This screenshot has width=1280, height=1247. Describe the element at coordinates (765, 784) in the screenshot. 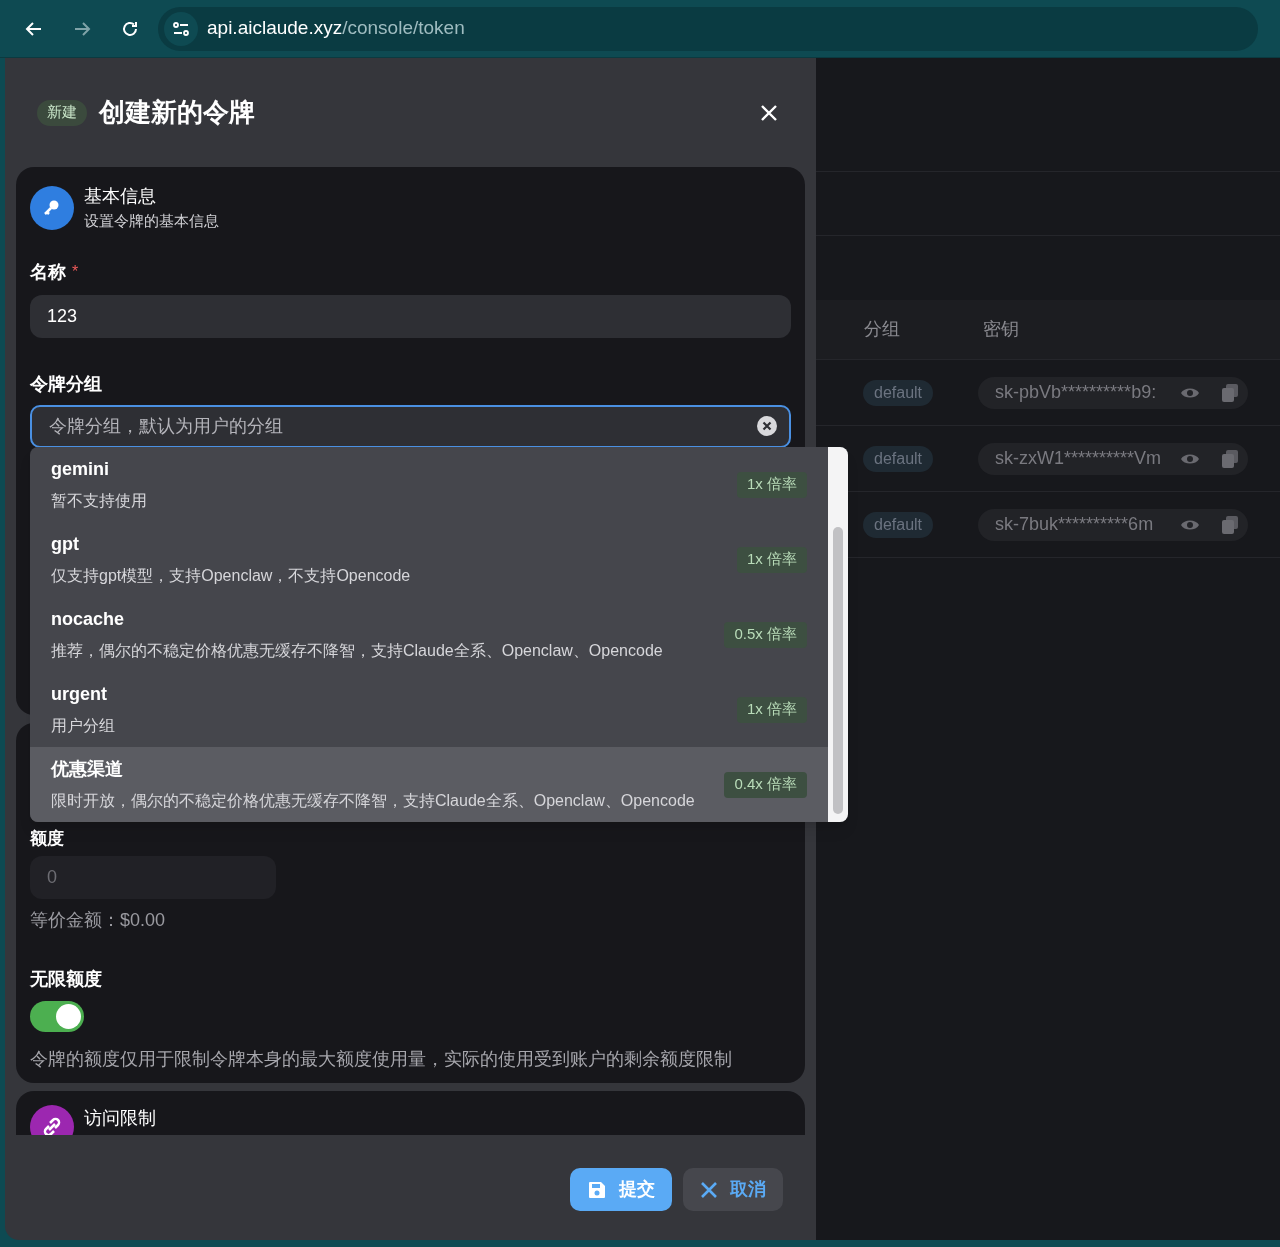

I see `ratio-tag: 0.4x 倍率` at that location.